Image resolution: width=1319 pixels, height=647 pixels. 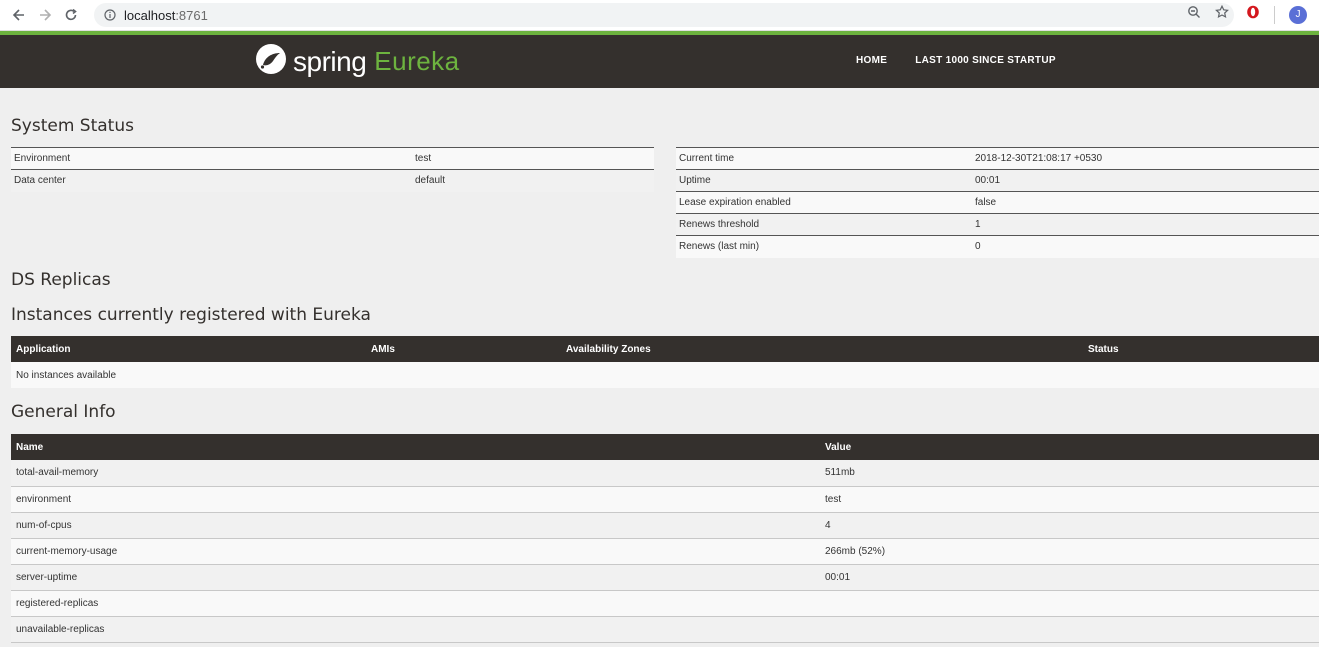 I want to click on status-value: 2018-12-30T21:08:17 +0530, so click(x=1145, y=158).